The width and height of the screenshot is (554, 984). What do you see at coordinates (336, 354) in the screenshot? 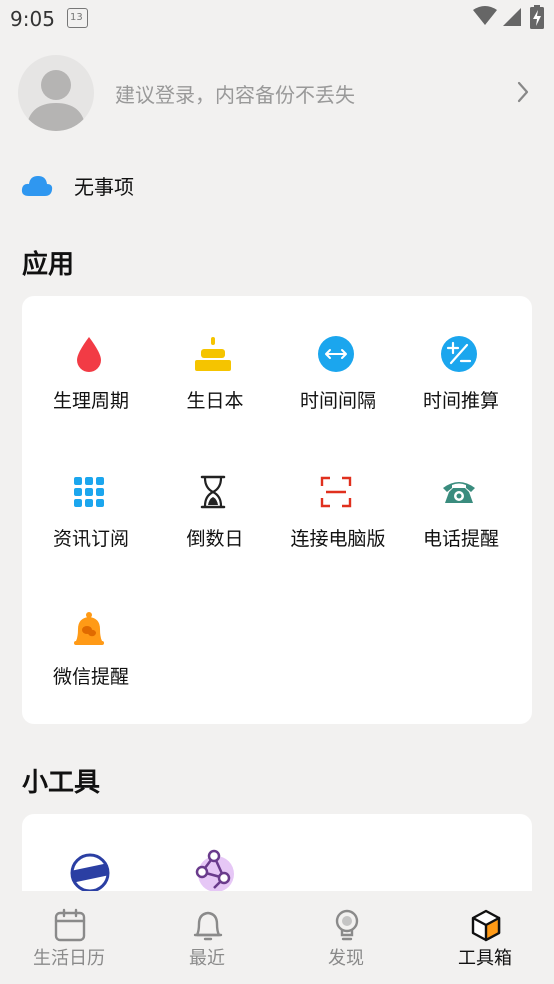
I see `interval-icon` at bounding box center [336, 354].